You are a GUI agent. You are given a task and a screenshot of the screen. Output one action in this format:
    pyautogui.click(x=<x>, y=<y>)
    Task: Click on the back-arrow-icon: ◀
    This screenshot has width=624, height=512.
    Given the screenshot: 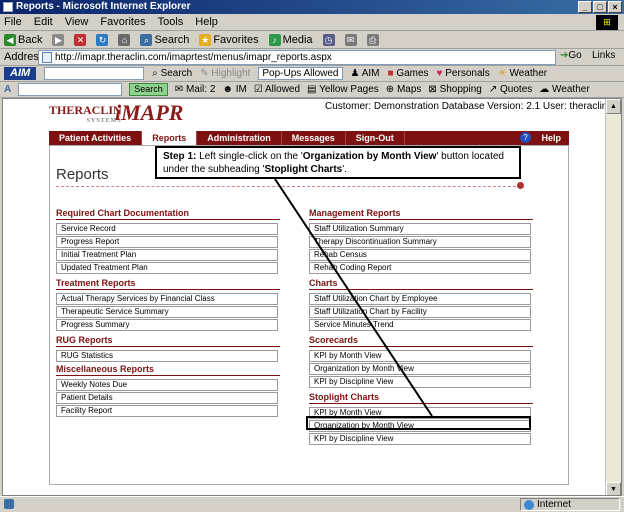 What is the action you would take?
    pyautogui.click(x=10, y=40)
    